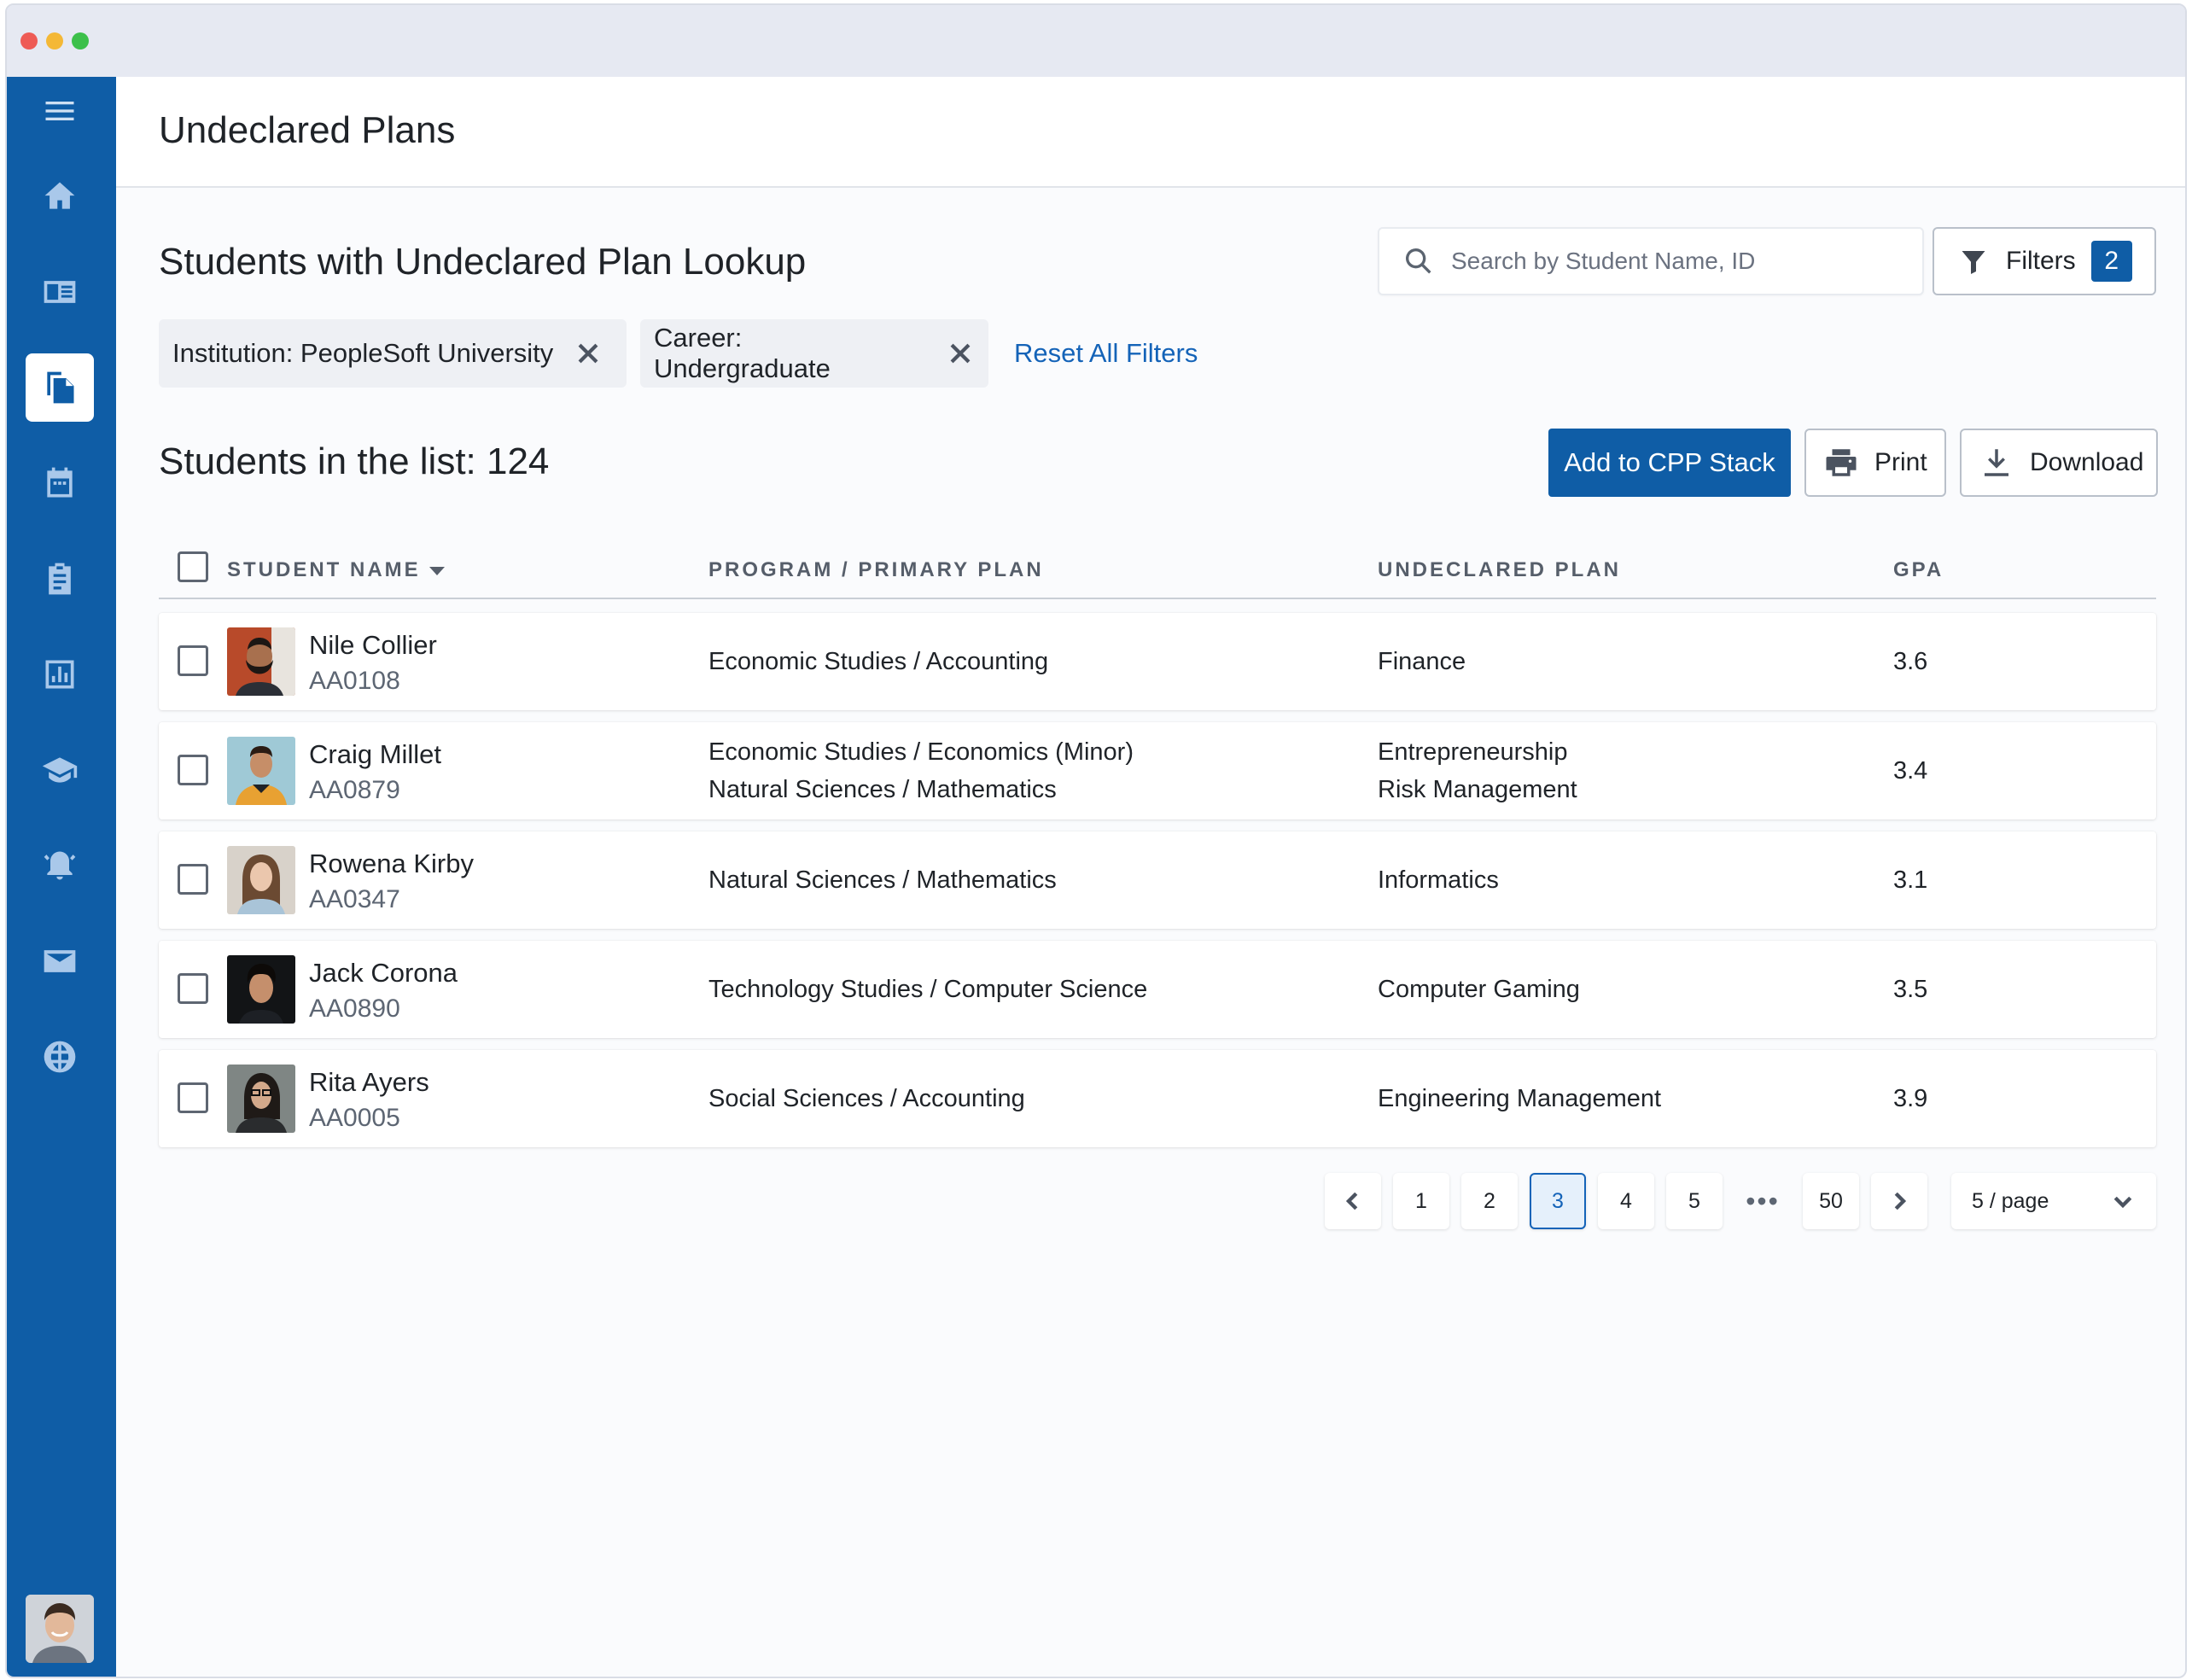 This screenshot has width=2192, height=1680. I want to click on minimize-window-button, so click(54, 41).